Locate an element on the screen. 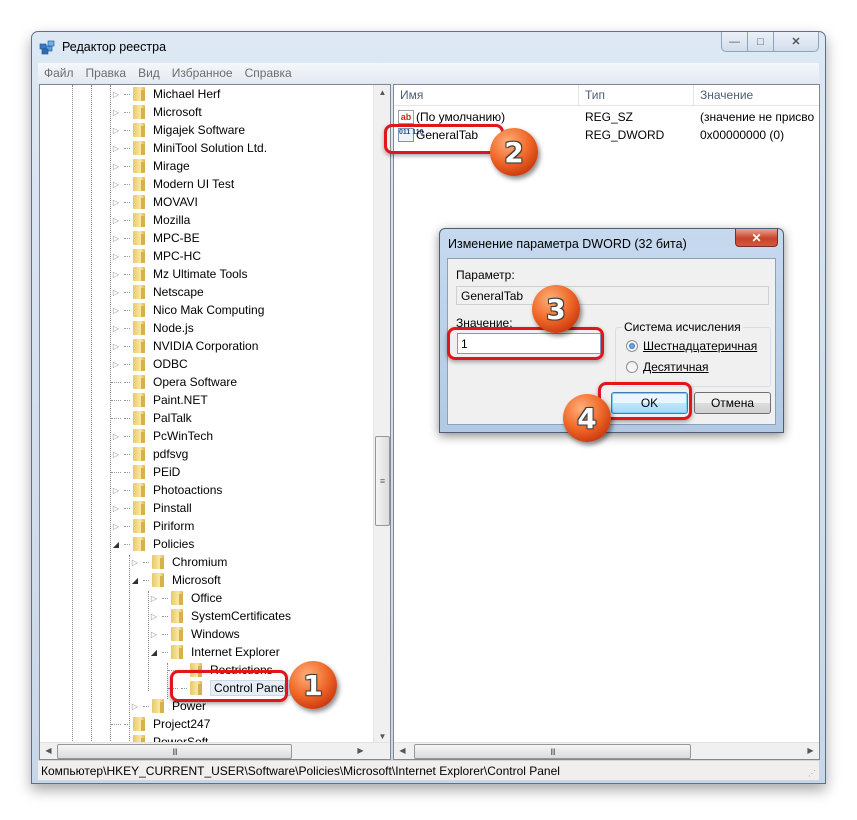  tree-item: ▷ Office is located at coordinates (185, 598).